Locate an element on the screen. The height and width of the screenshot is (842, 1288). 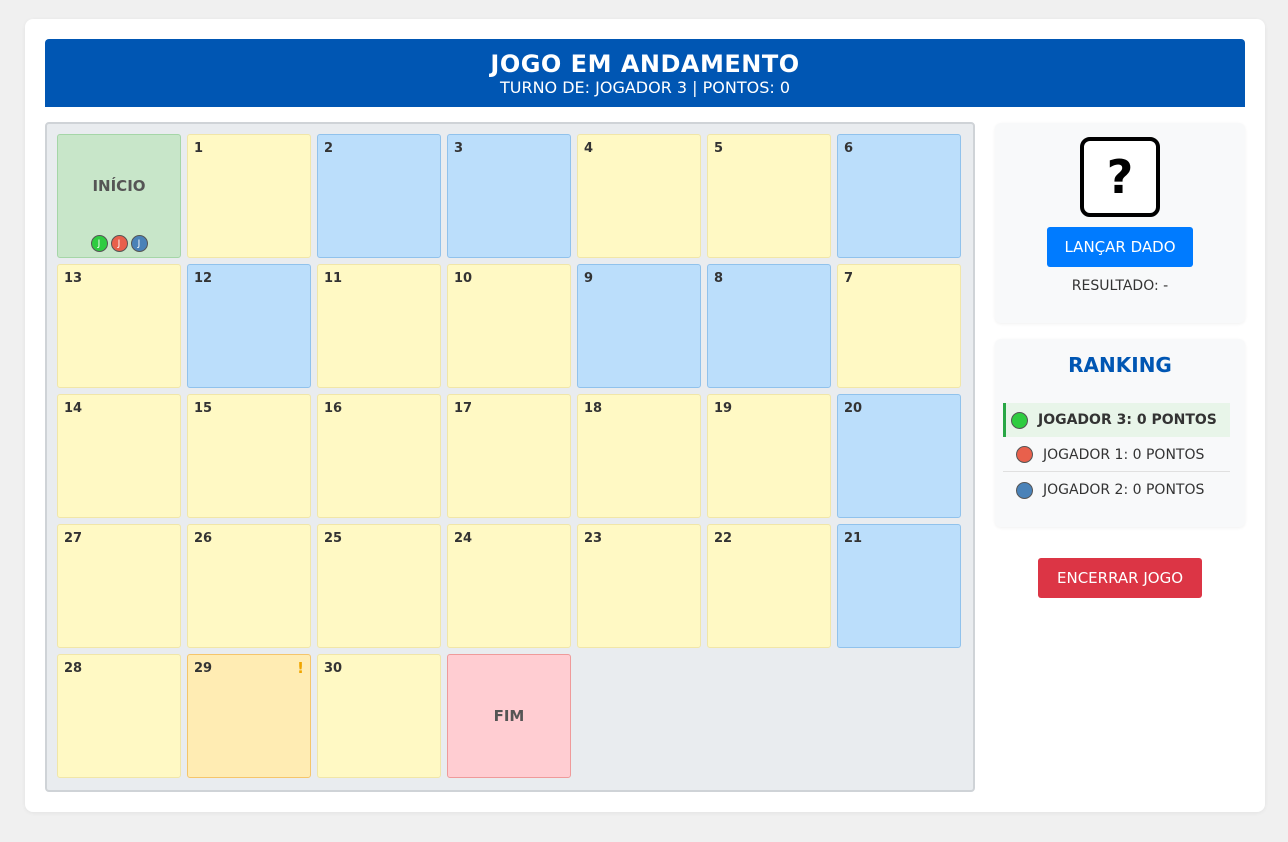
cell-number: 6 is located at coordinates (849, 148).